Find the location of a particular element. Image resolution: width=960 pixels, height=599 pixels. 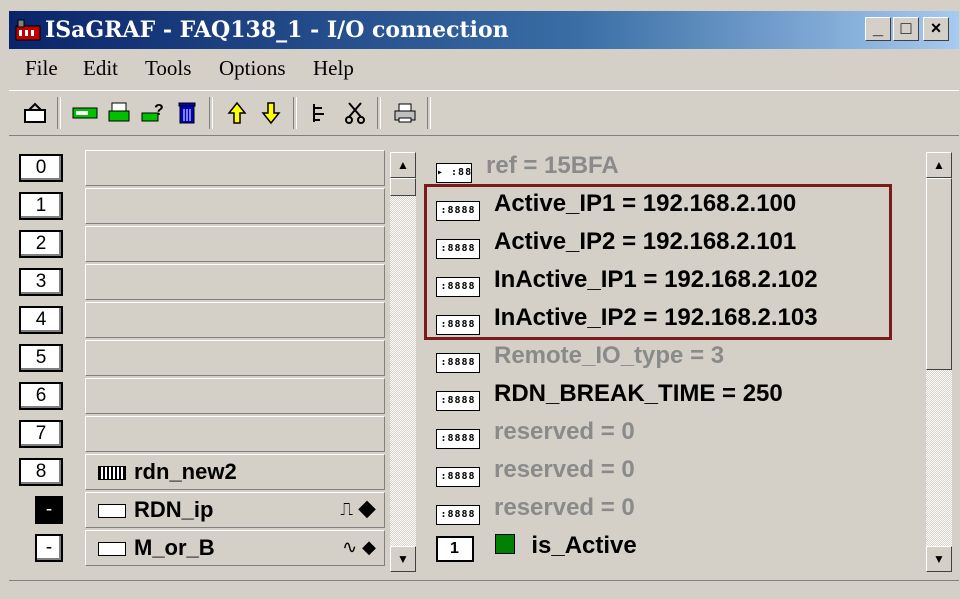

slot-index-button: 1 is located at coordinates (41, 206).